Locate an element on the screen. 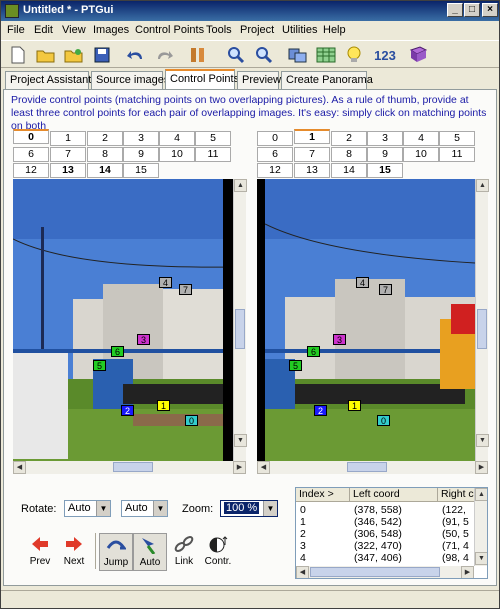 The image size is (500, 609). left-image-tab: 7 is located at coordinates (68, 154).